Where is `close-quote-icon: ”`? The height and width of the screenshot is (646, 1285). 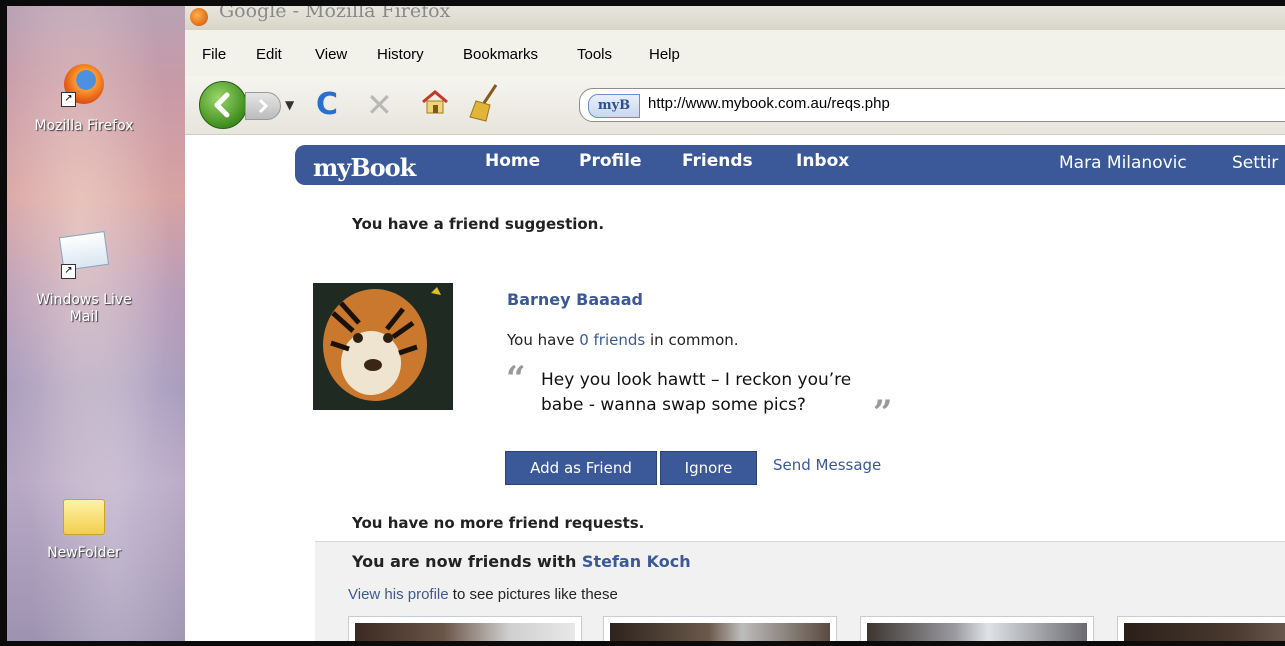 close-quote-icon: ” is located at coordinates (883, 413).